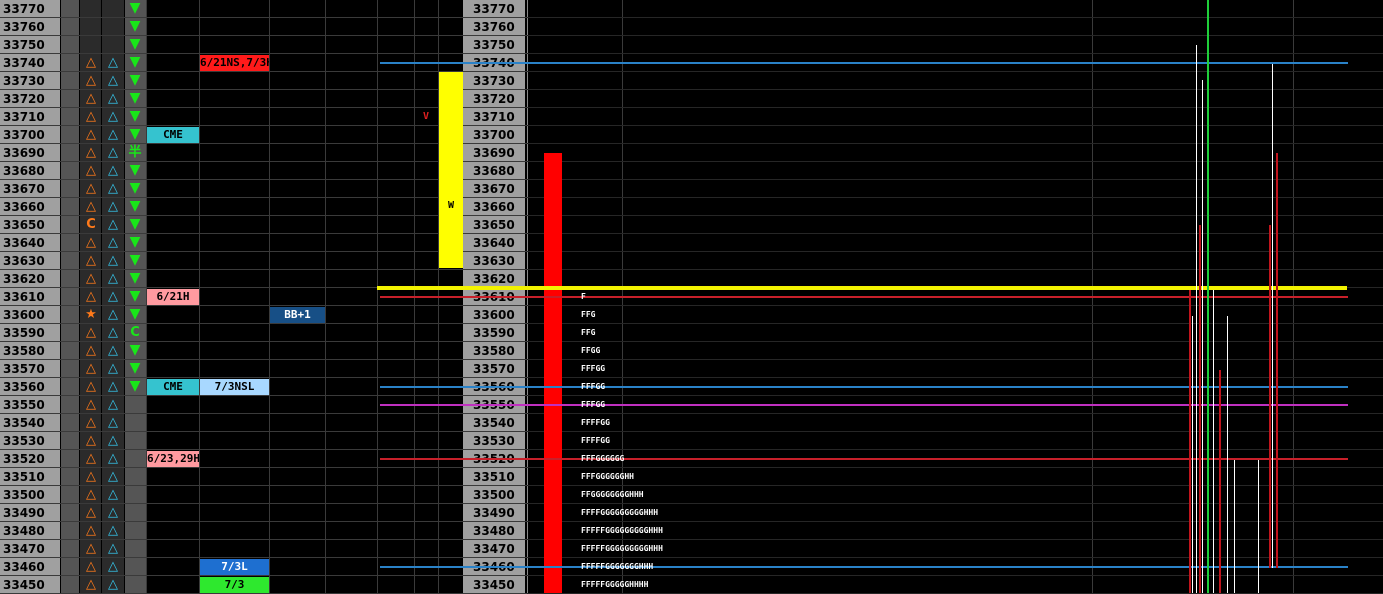  What do you see at coordinates (135, 332) in the screenshot?
I see `c-marker-icon: C` at bounding box center [135, 332].